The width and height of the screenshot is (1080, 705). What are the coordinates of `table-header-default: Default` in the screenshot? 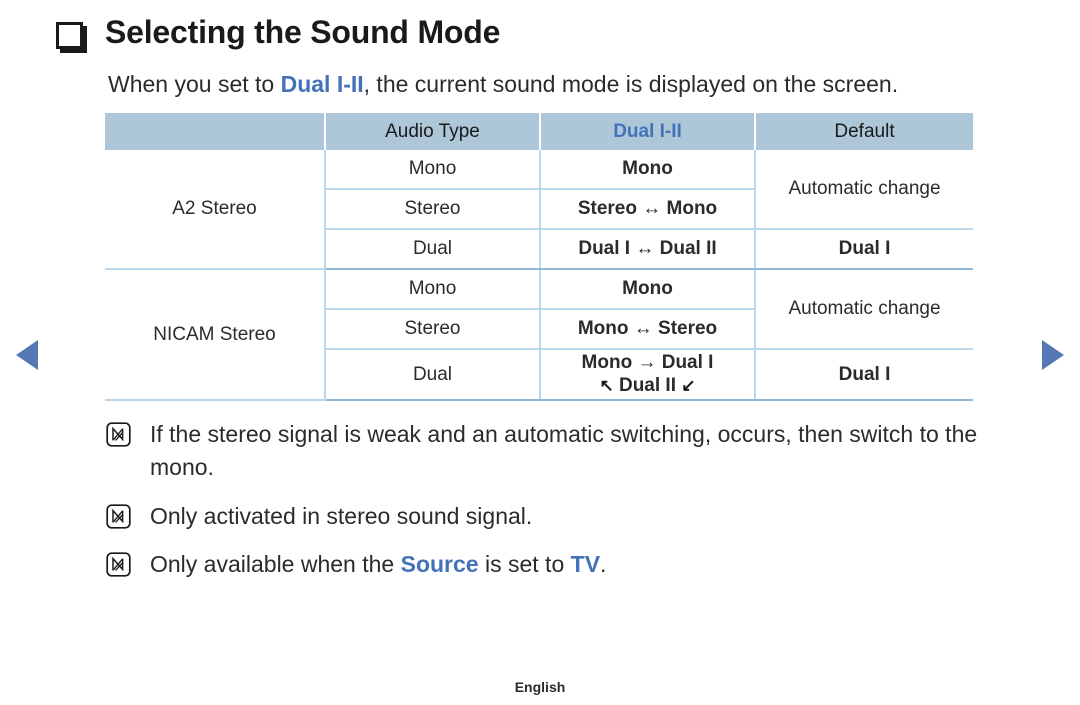 It's located at (864, 131).